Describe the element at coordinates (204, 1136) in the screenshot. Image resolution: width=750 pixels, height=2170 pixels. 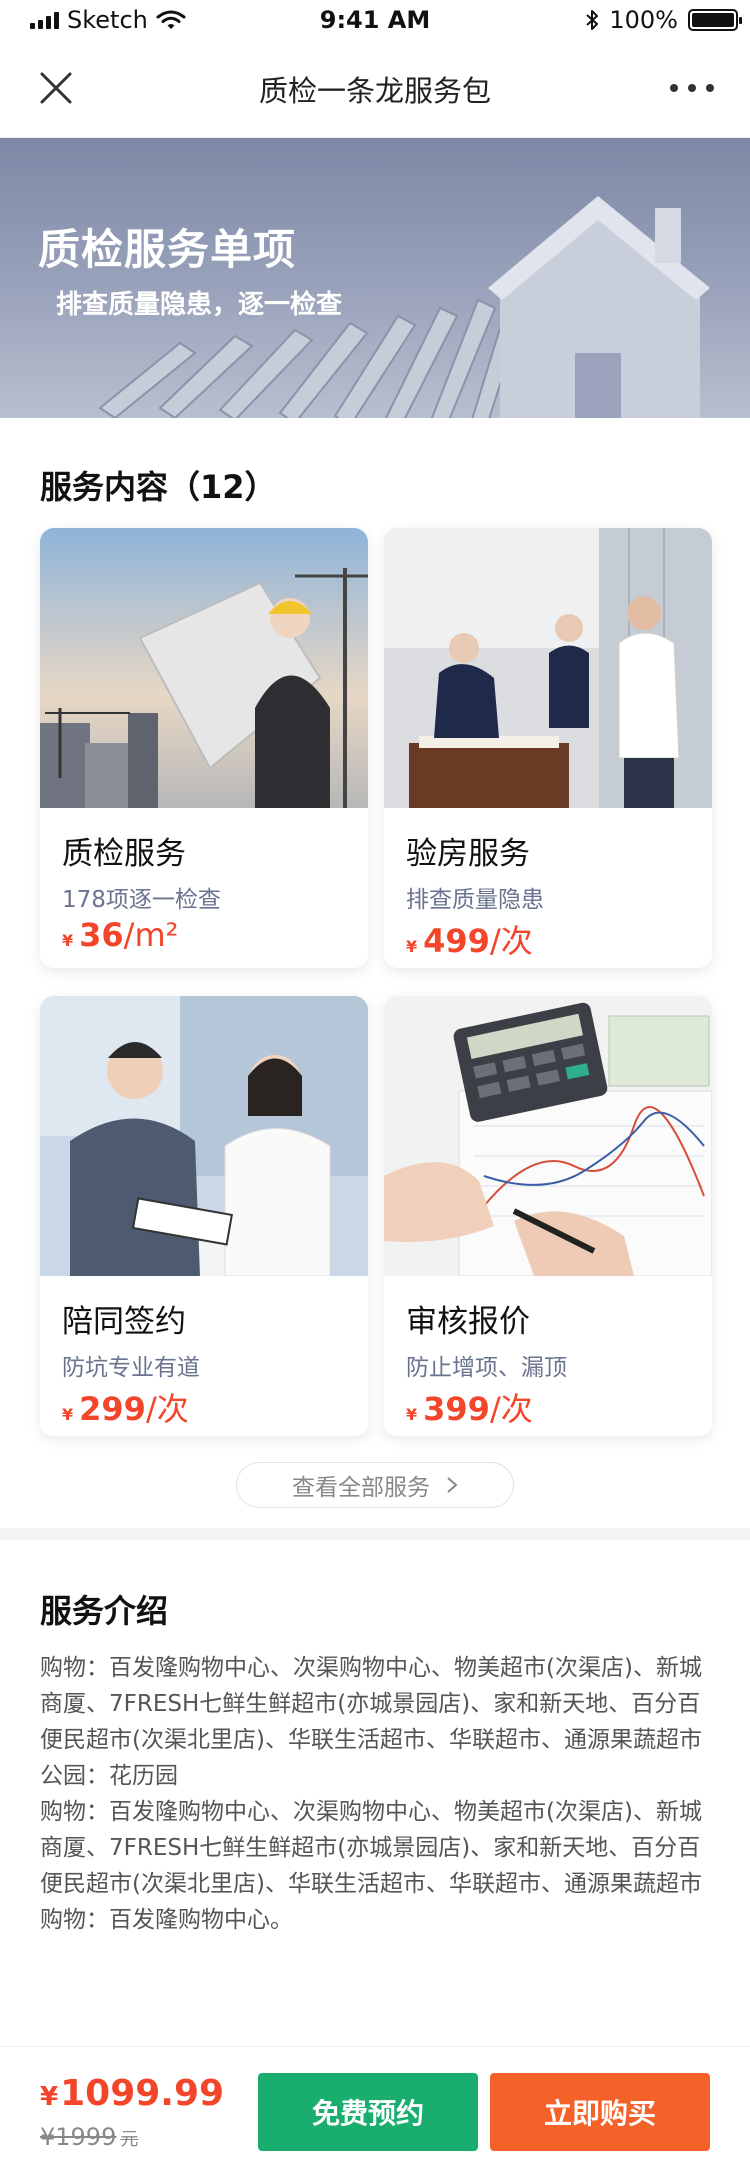
I see `couple-signing-image` at that location.